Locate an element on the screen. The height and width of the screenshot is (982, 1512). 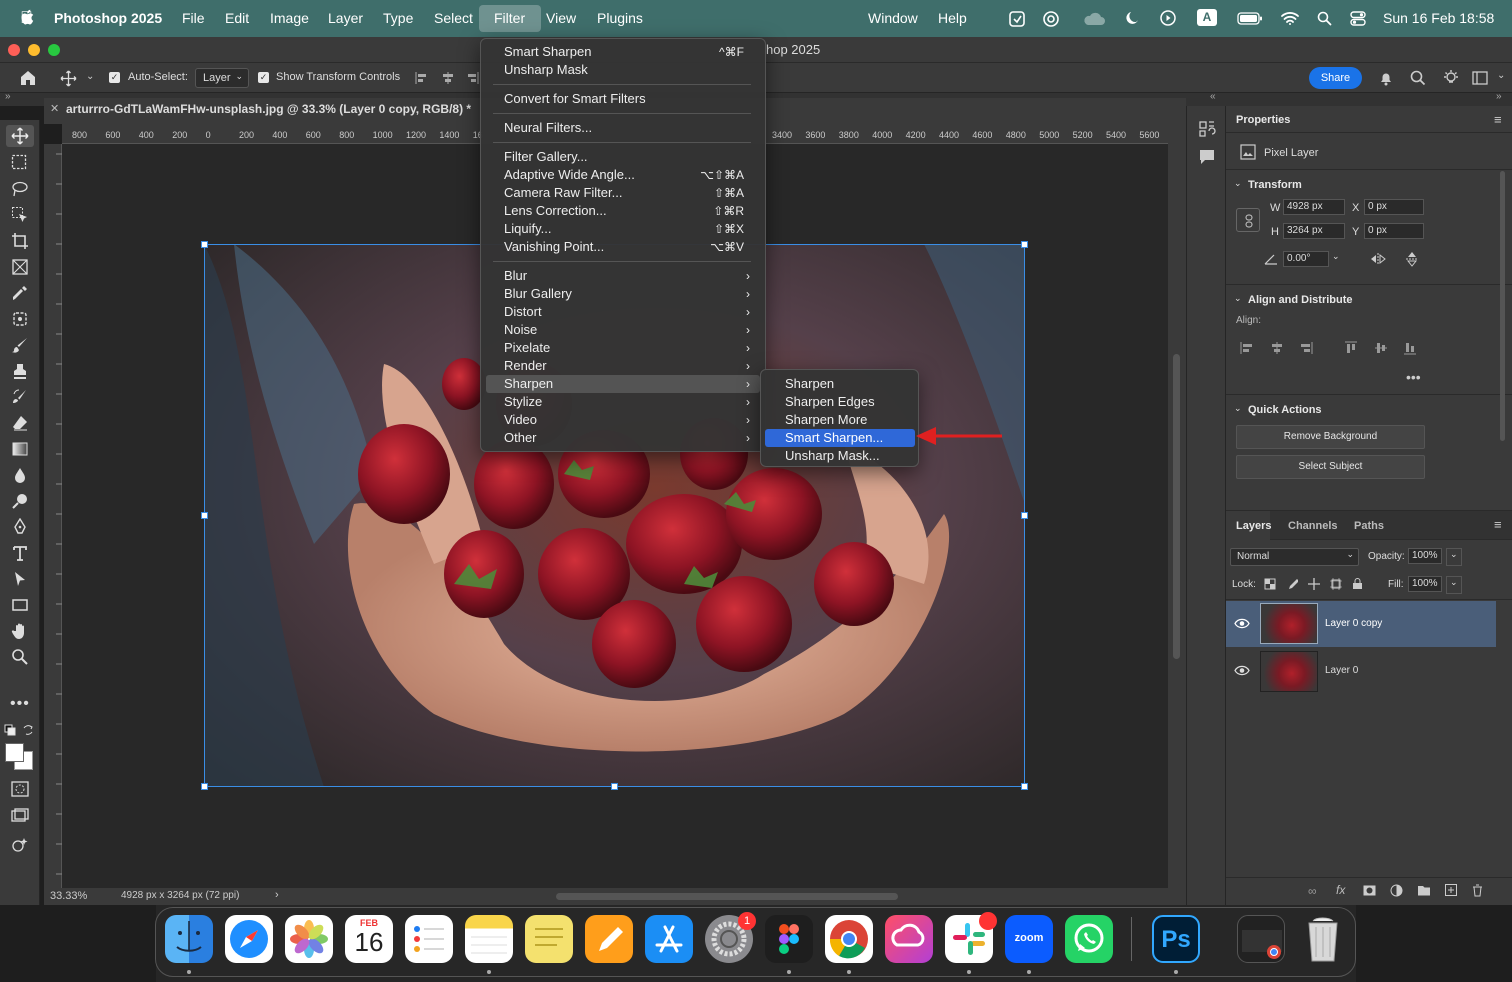
quick-mask-icon is located at coordinates (20, 789).